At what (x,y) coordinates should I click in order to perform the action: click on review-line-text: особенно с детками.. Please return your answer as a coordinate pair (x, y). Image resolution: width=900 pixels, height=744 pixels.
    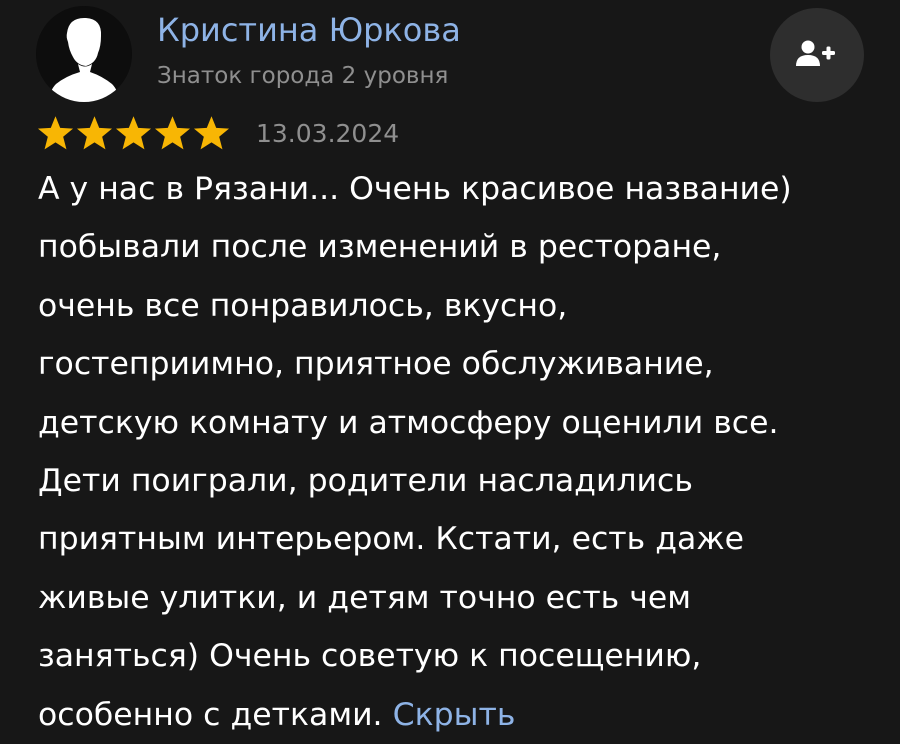
    Looking at the image, I should click on (215, 714).